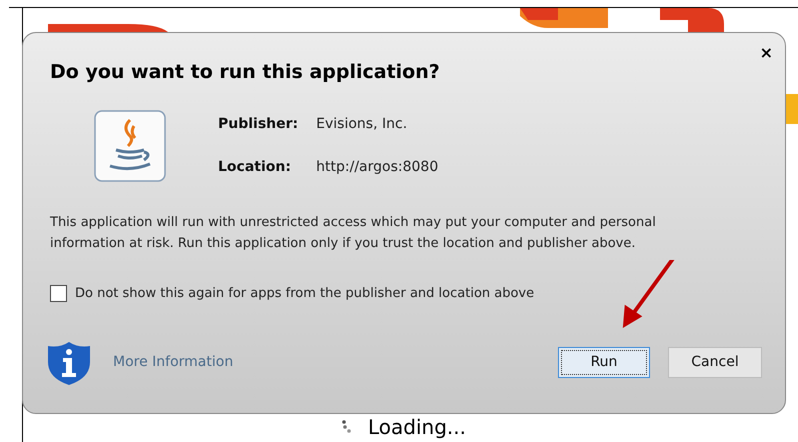 The width and height of the screenshot is (798, 442). Describe the element at coordinates (245, 72) in the screenshot. I see `dialog-title: Do you want to run this application?` at that location.